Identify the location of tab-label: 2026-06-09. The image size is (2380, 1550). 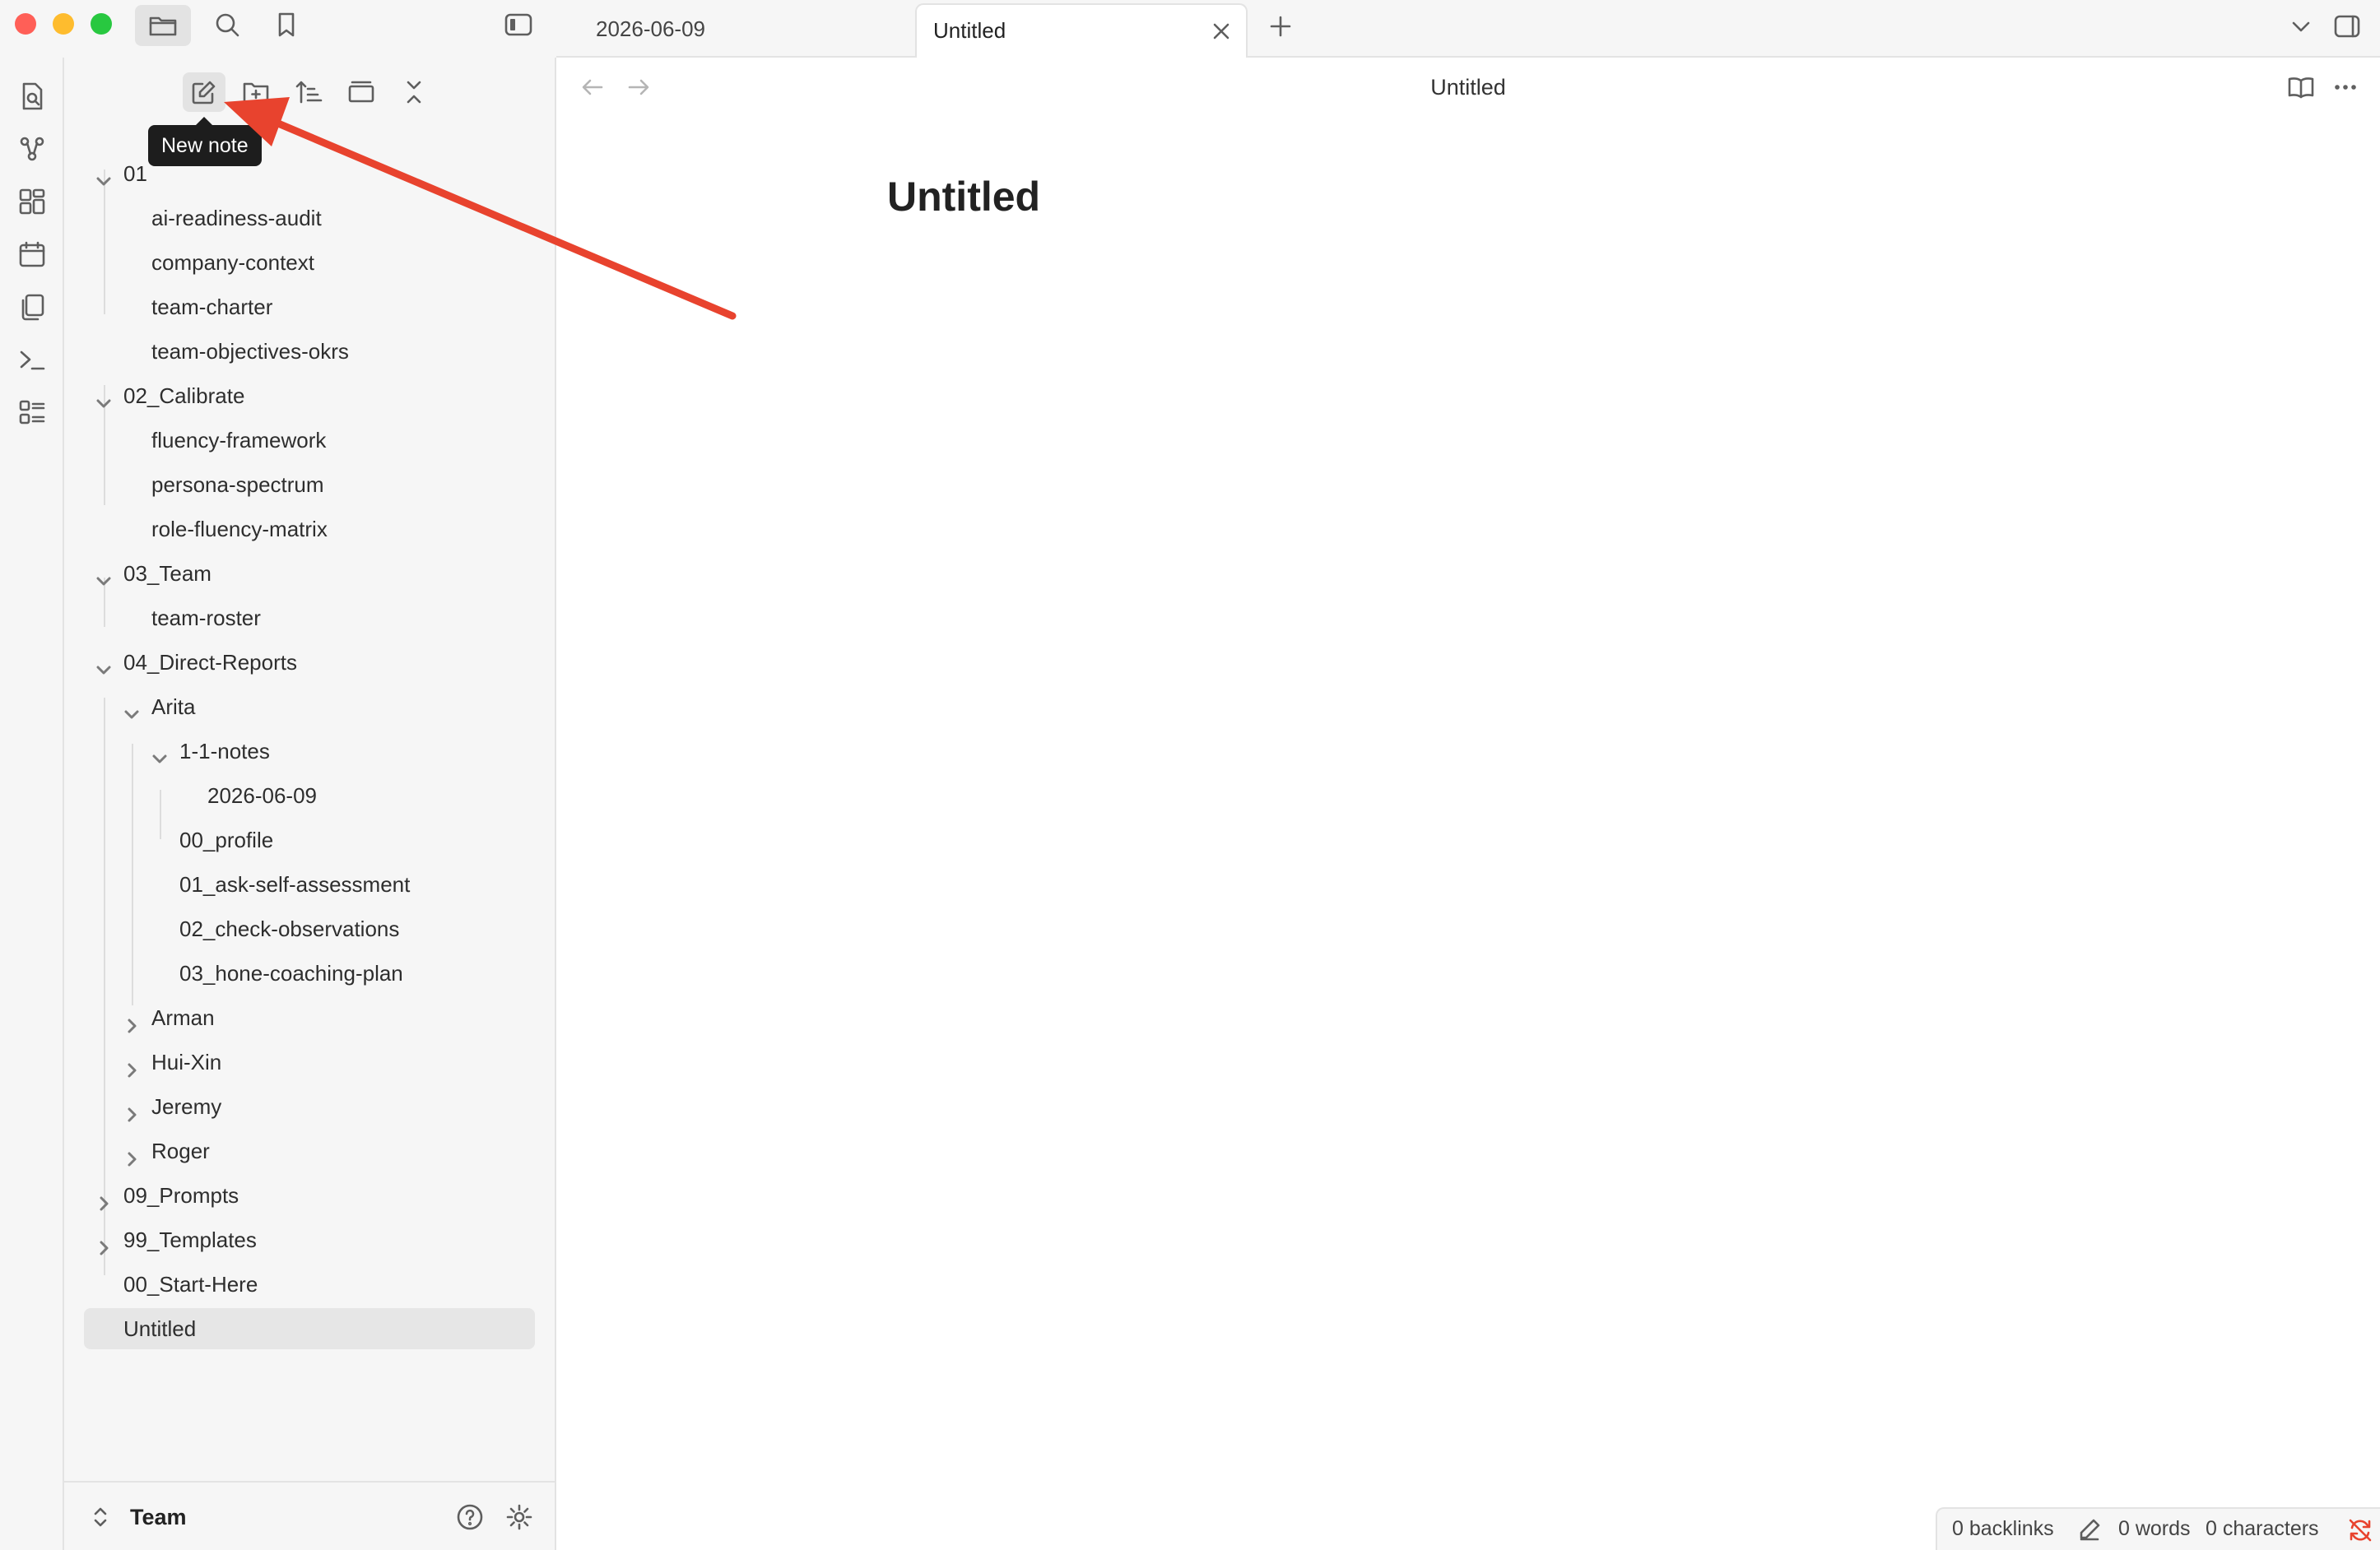
(650, 28).